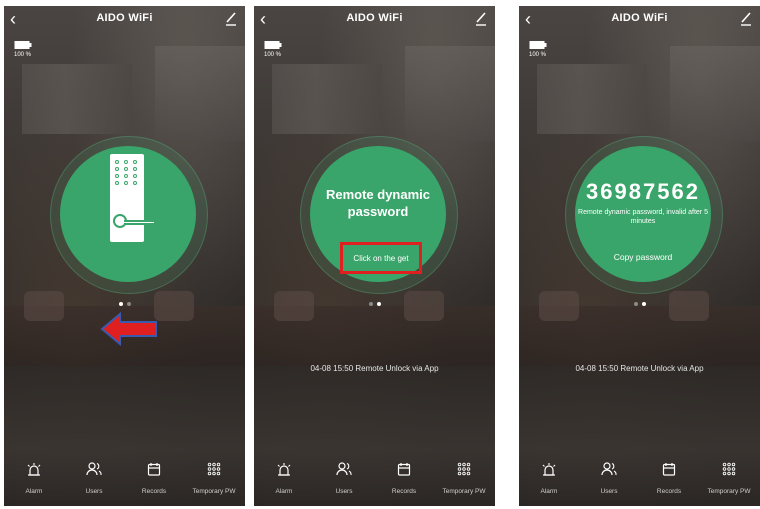  Describe the element at coordinates (643, 257) in the screenshot. I see `copy-password-button: Copy password` at that location.